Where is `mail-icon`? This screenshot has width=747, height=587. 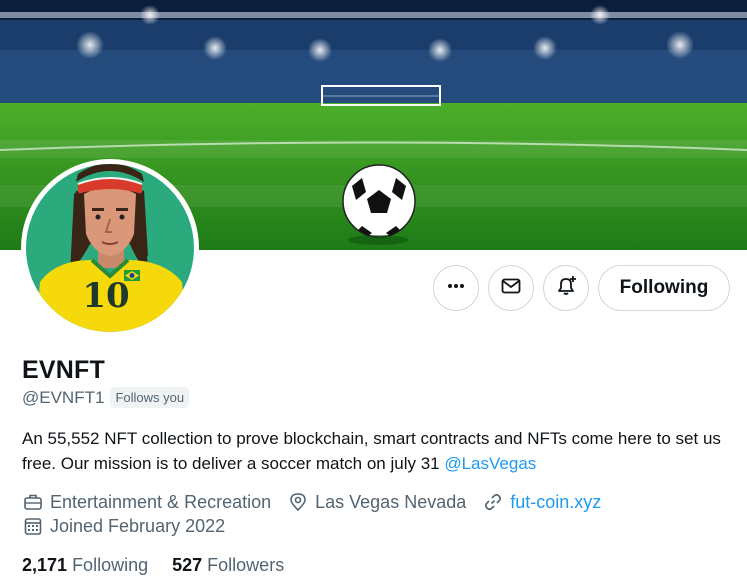 mail-icon is located at coordinates (511, 288).